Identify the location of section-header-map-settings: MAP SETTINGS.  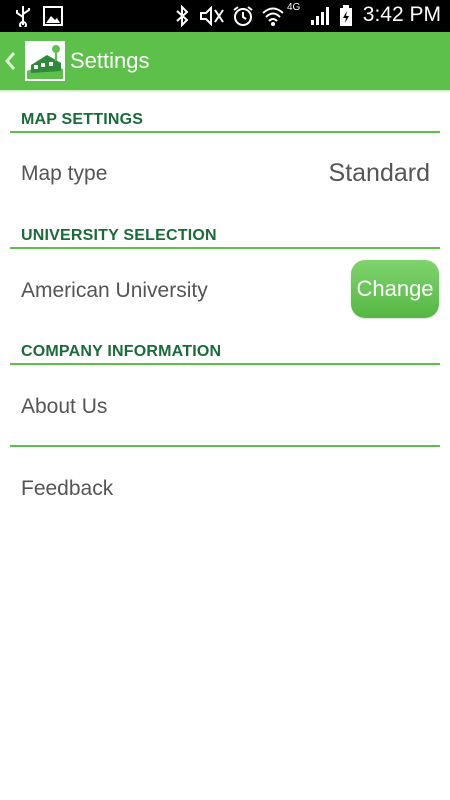
(82, 119).